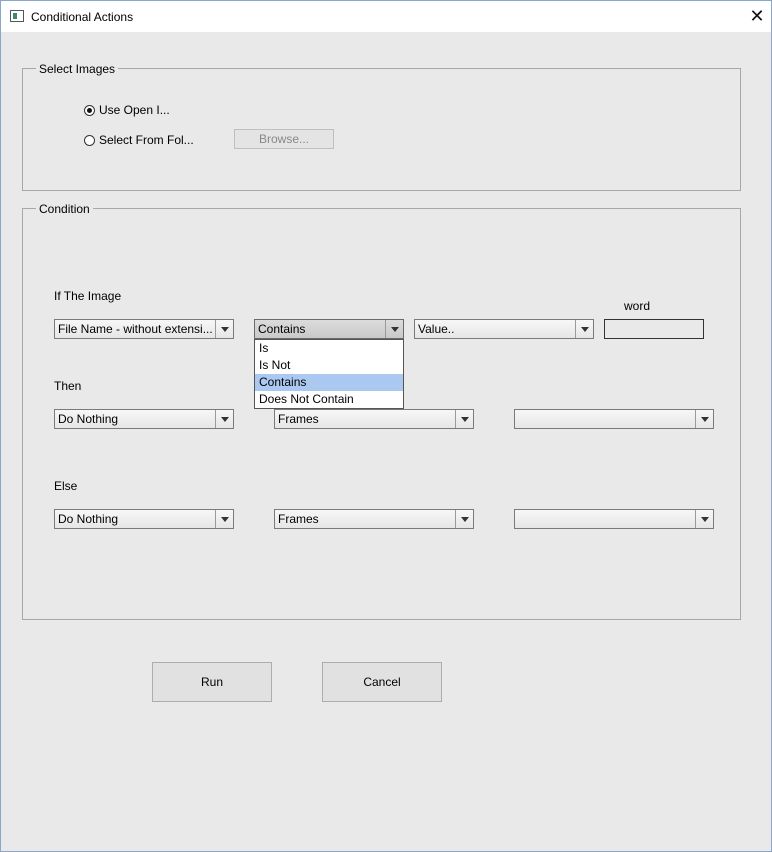 Image resolution: width=772 pixels, height=852 pixels. I want to click on app-icon, so click(17, 16).